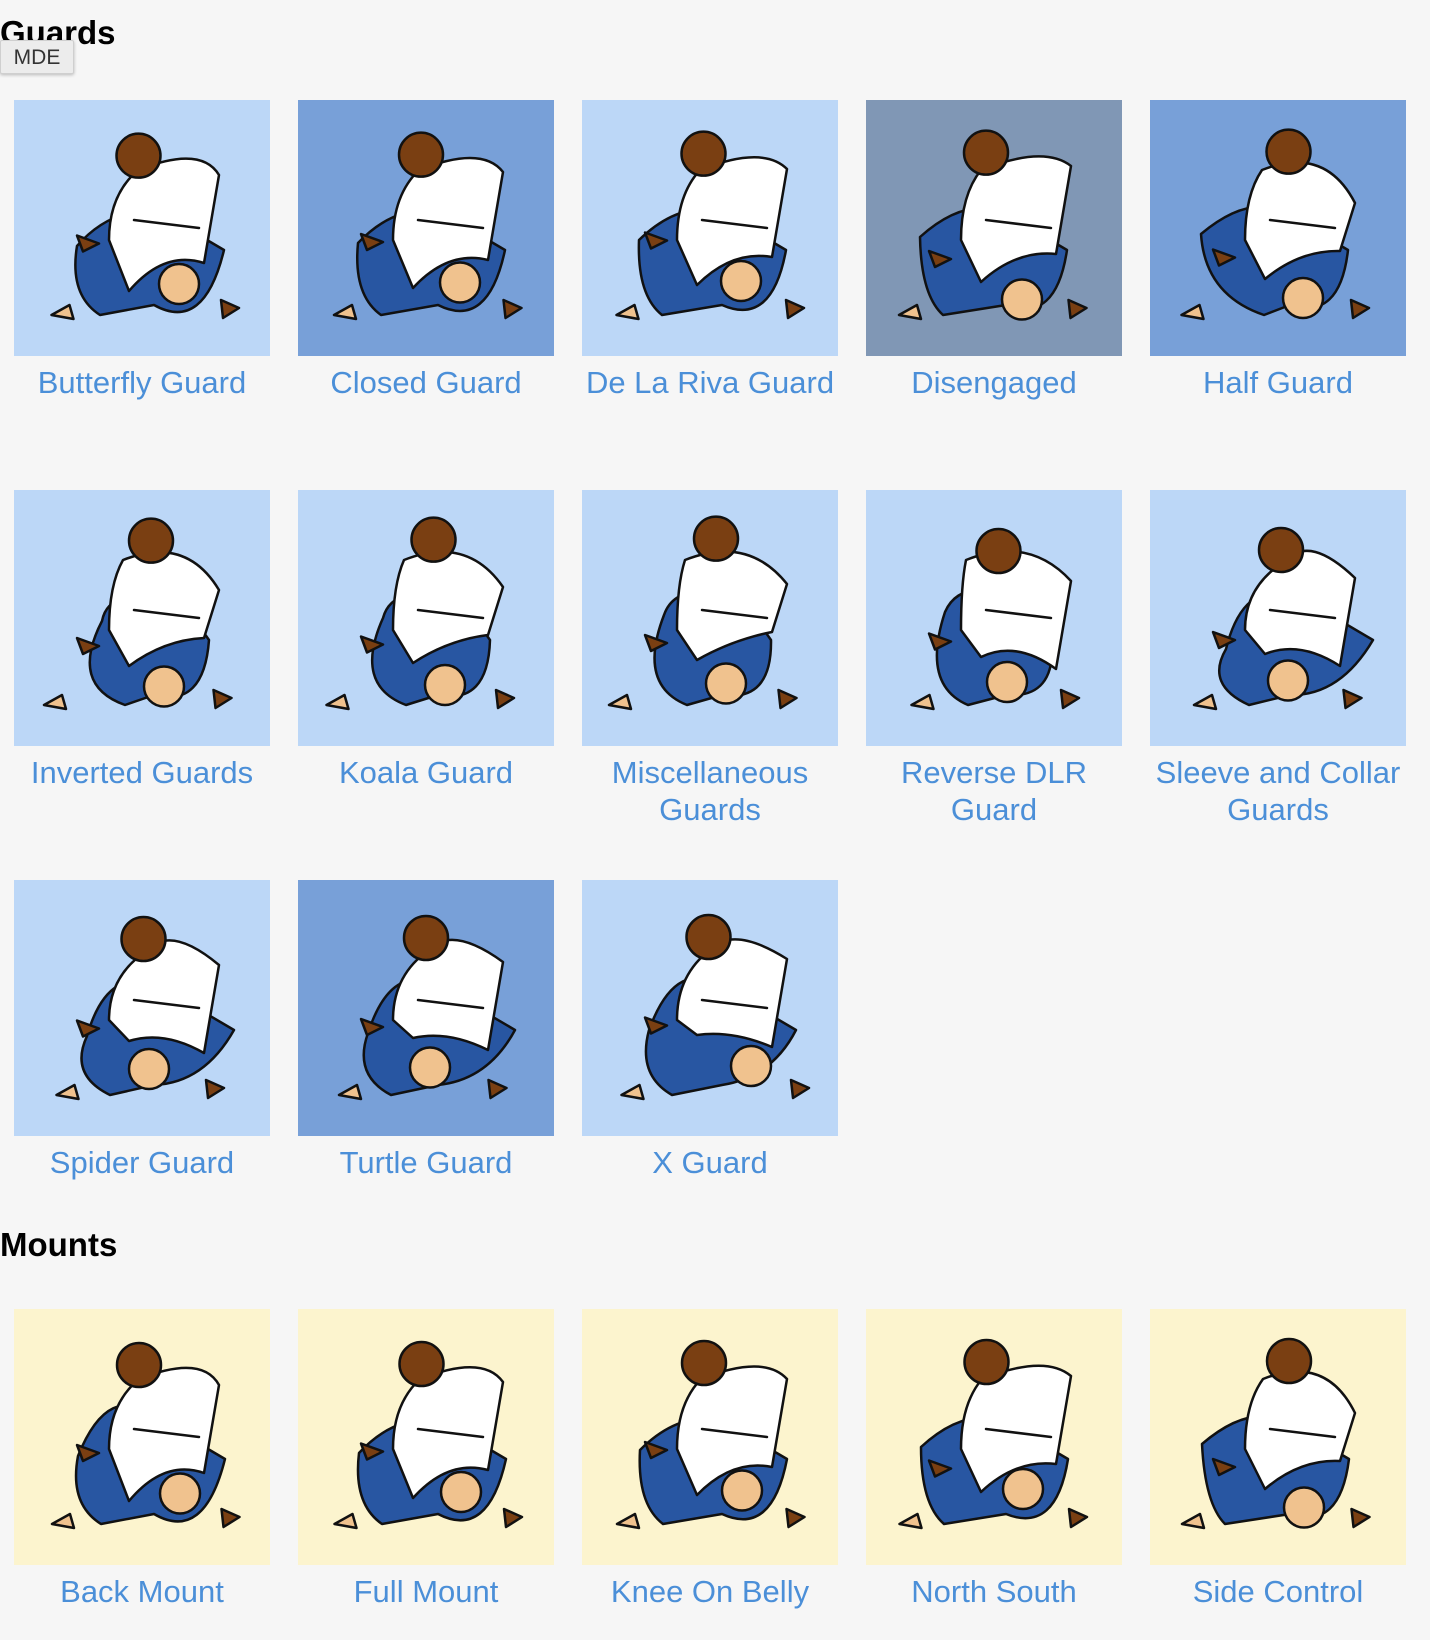 Image resolution: width=1430 pixels, height=1640 pixels. Describe the element at coordinates (142, 1591) in the screenshot. I see `back-mount-link-label: Back Mount` at that location.